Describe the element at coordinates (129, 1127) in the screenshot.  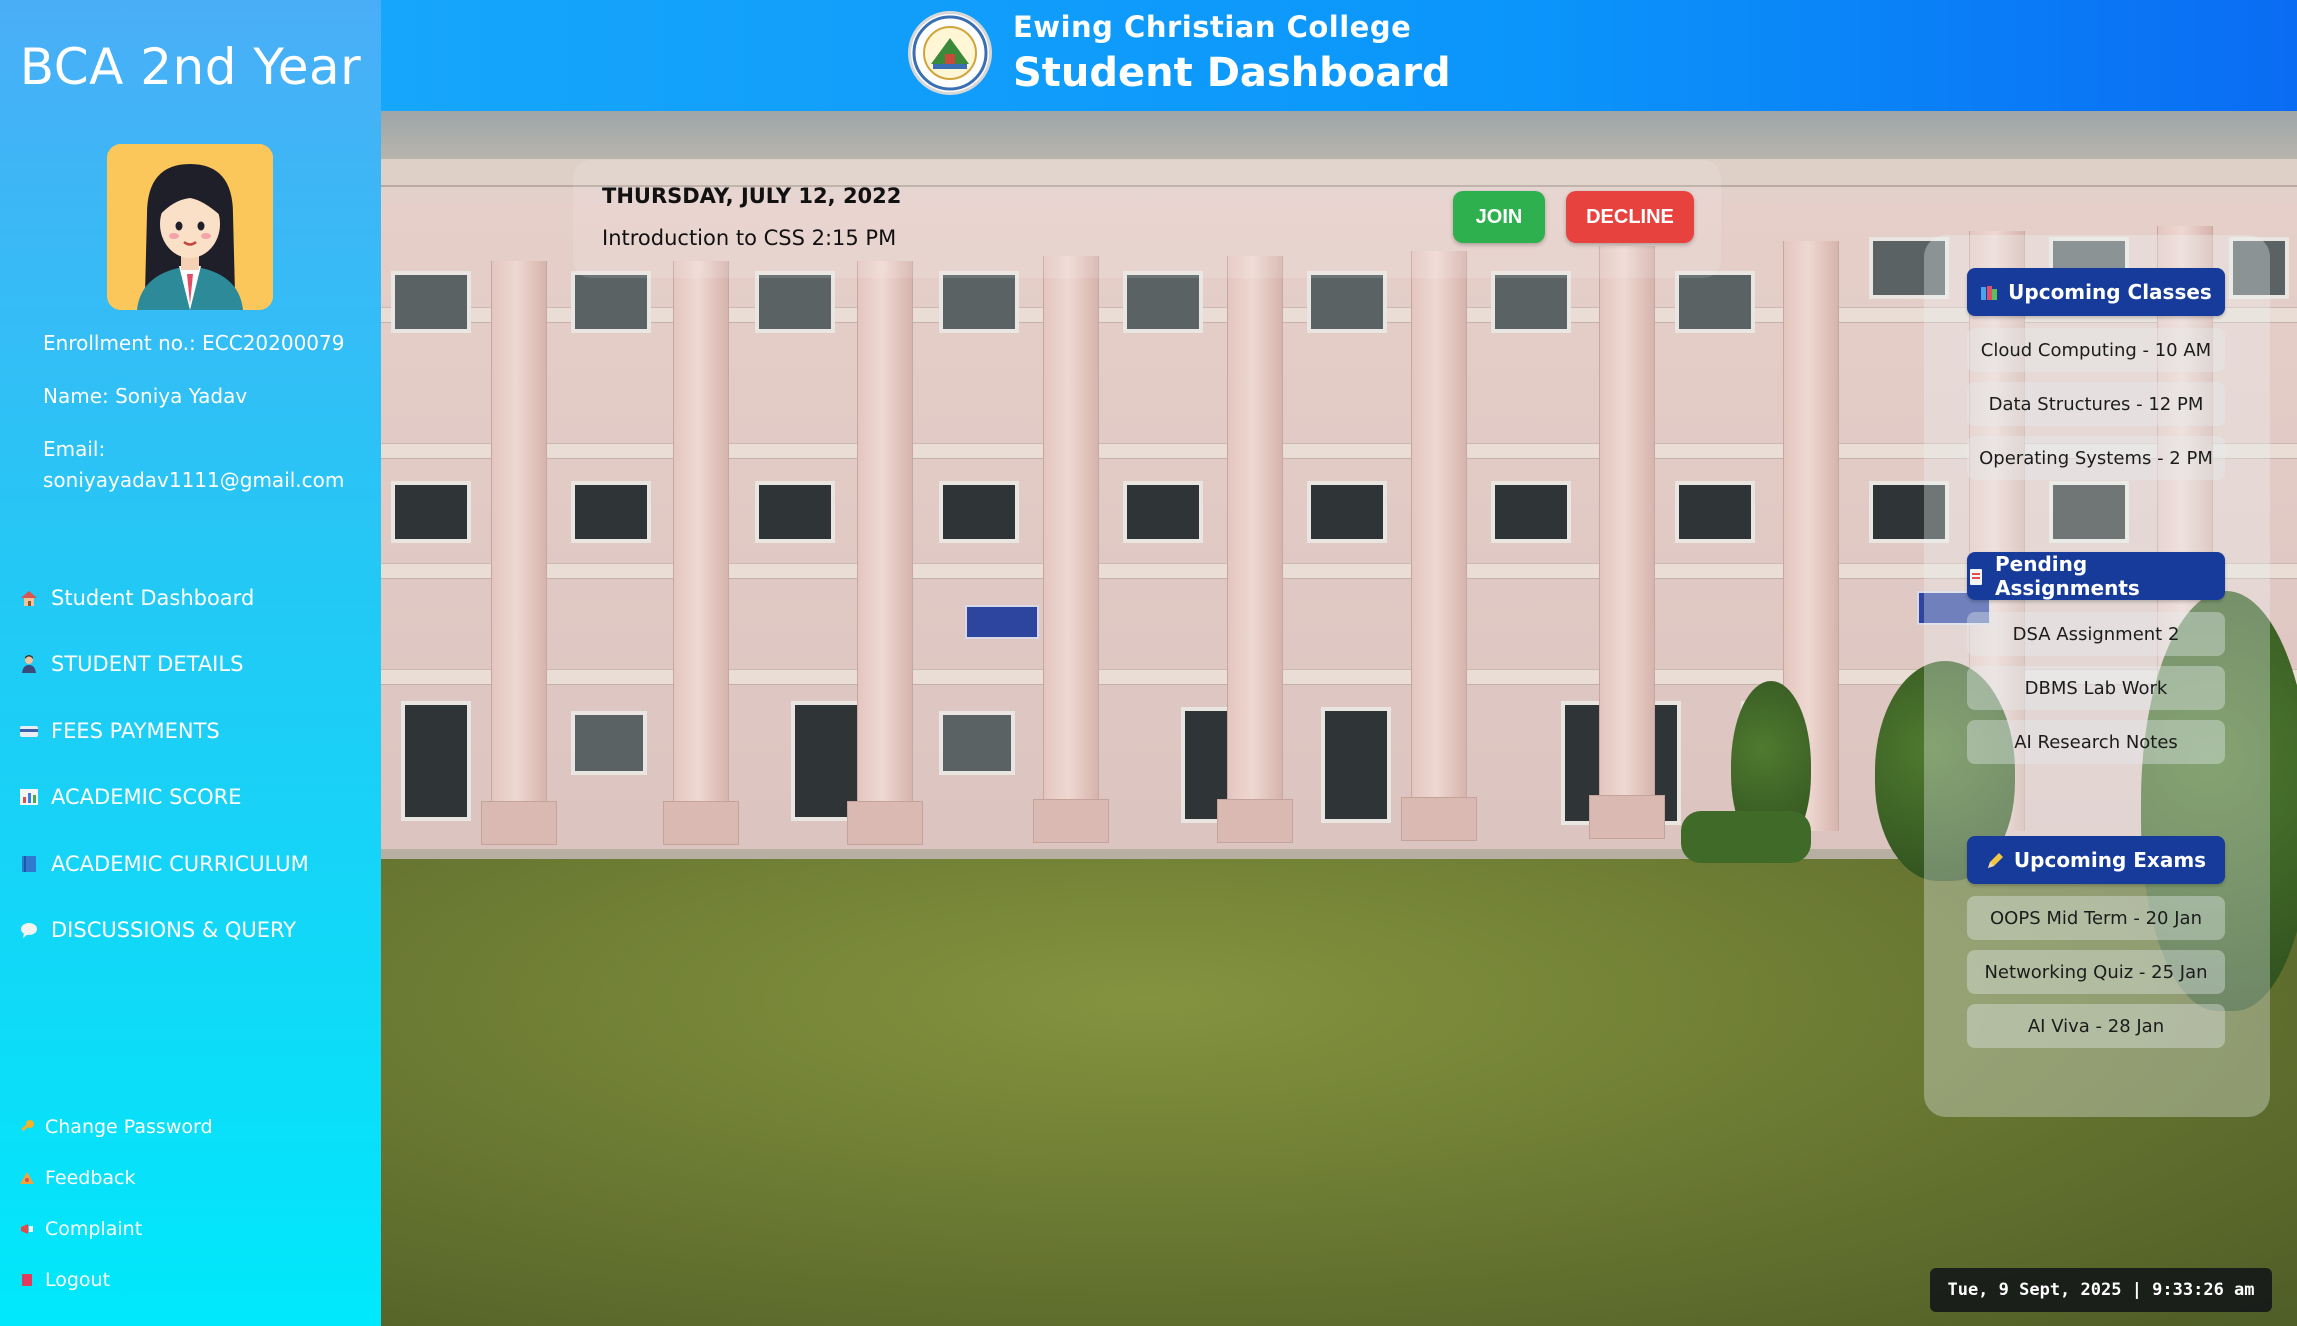
I see `footer-label: Change Password` at that location.